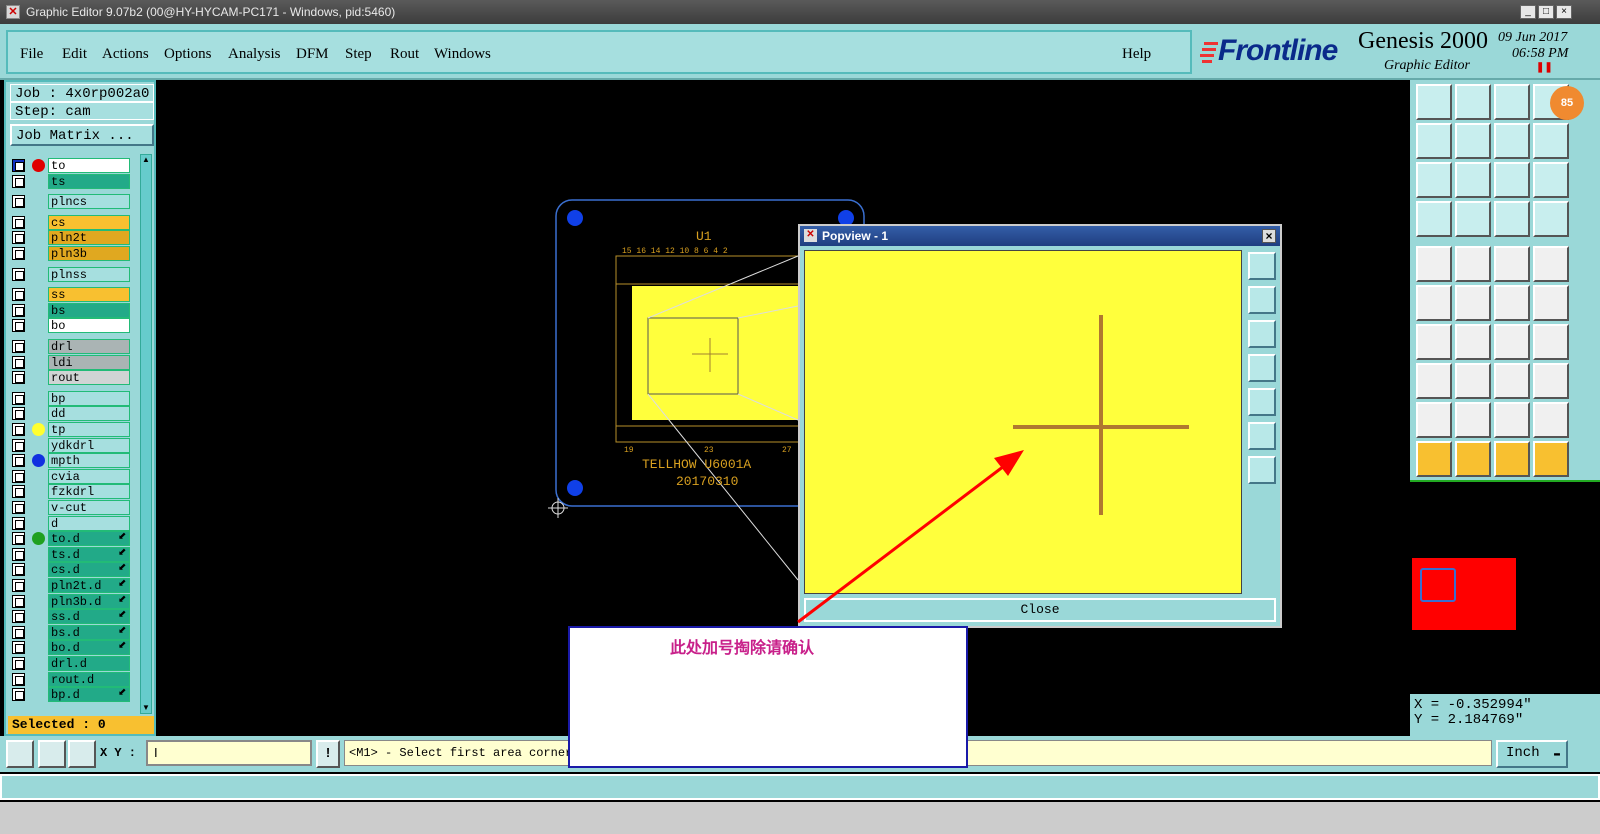 The height and width of the screenshot is (834, 1600). What do you see at coordinates (89, 523) in the screenshot?
I see `layer-name: d` at bounding box center [89, 523].